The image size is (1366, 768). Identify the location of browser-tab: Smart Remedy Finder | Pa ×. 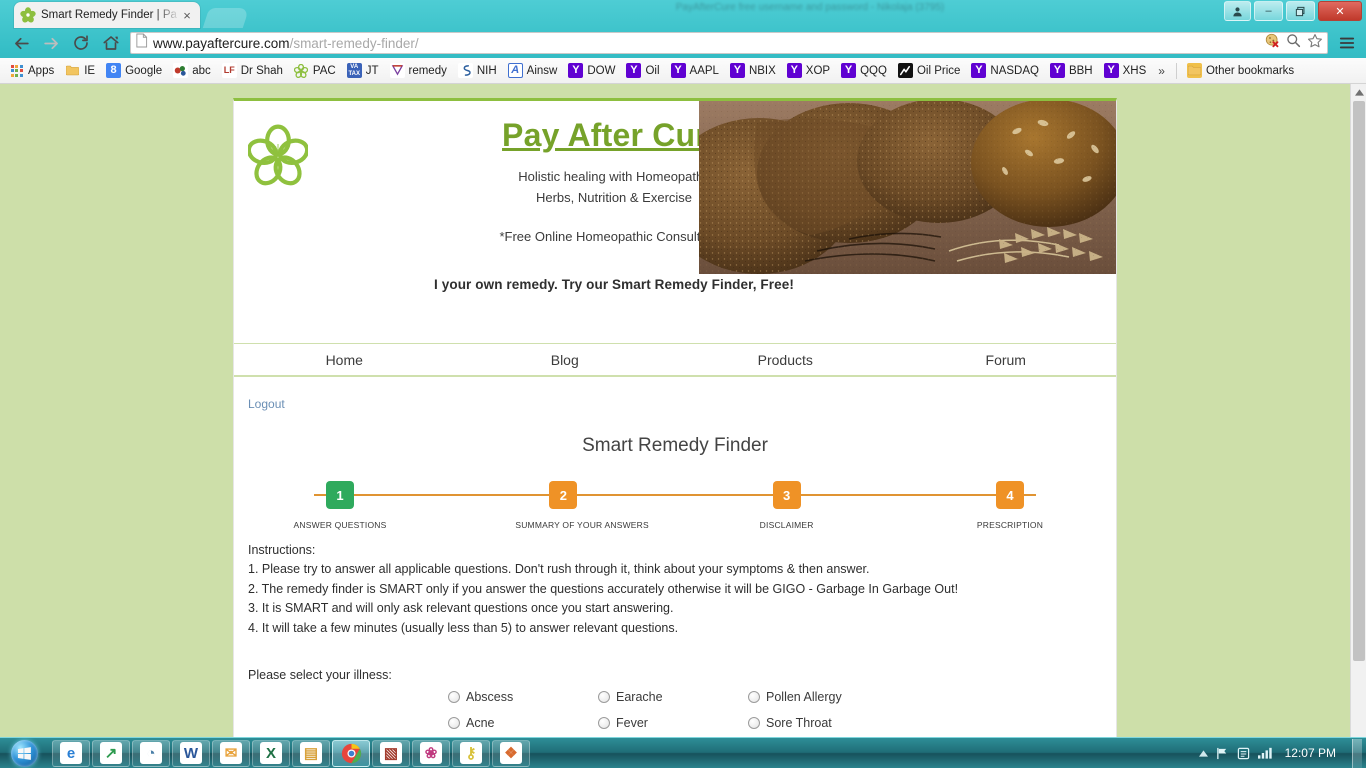
(107, 15).